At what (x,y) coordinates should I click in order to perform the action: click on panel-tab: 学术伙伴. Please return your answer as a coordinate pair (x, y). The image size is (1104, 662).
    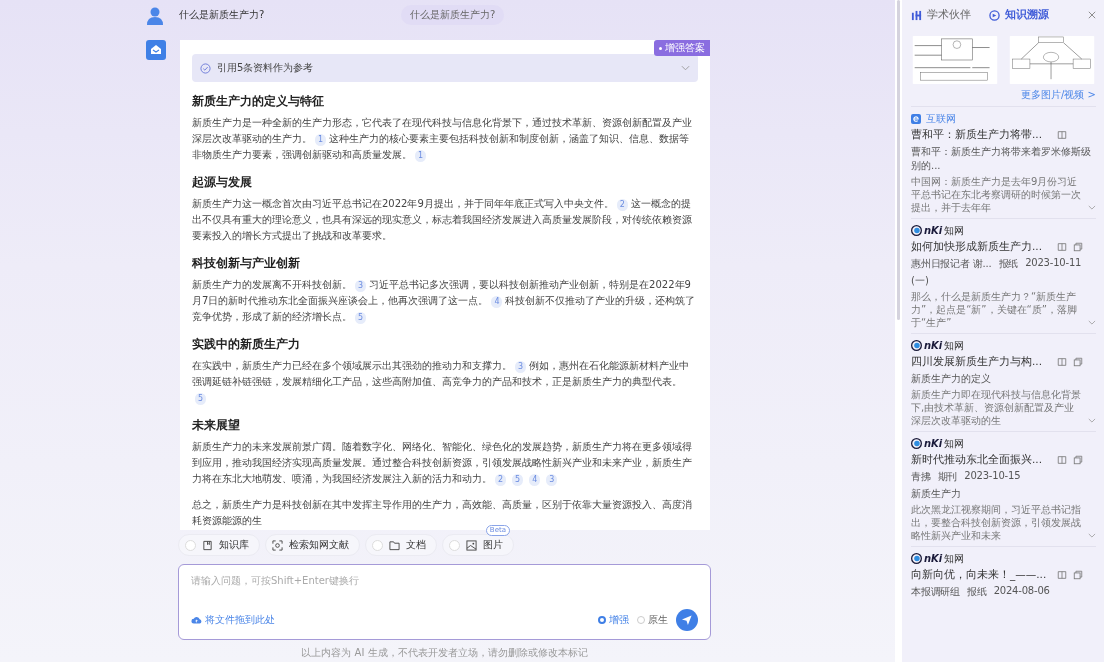
    Looking at the image, I should click on (941, 15).